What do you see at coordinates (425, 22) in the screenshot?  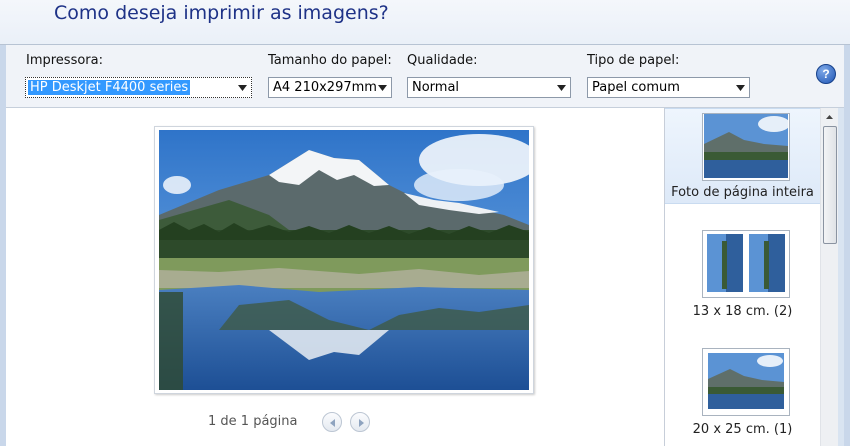 I see `dialog-header: Como deseja imprimir as imagens?` at bounding box center [425, 22].